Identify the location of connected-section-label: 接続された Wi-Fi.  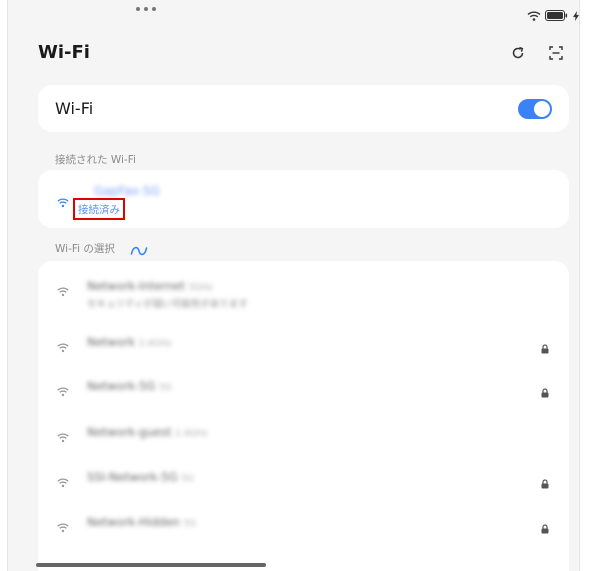
(95, 160).